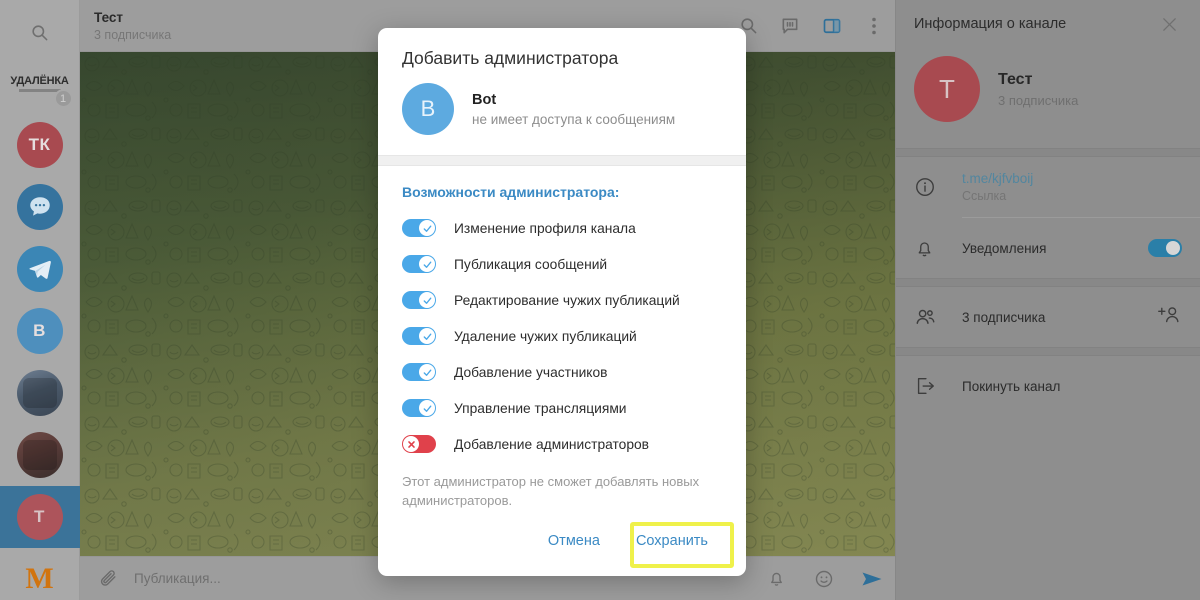 The image size is (1200, 600). What do you see at coordinates (411, 444) in the screenshot?
I see `cross-icon` at bounding box center [411, 444].